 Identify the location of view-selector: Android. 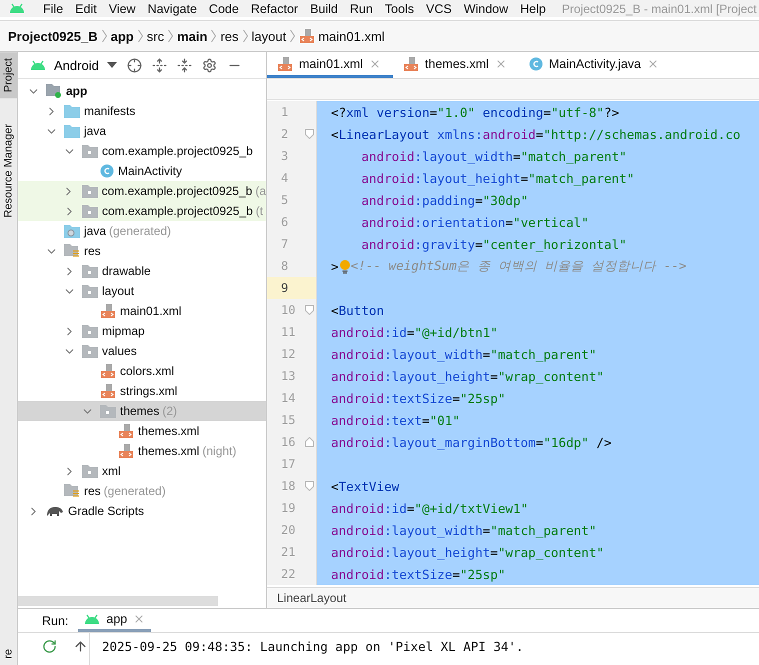
(73, 65).